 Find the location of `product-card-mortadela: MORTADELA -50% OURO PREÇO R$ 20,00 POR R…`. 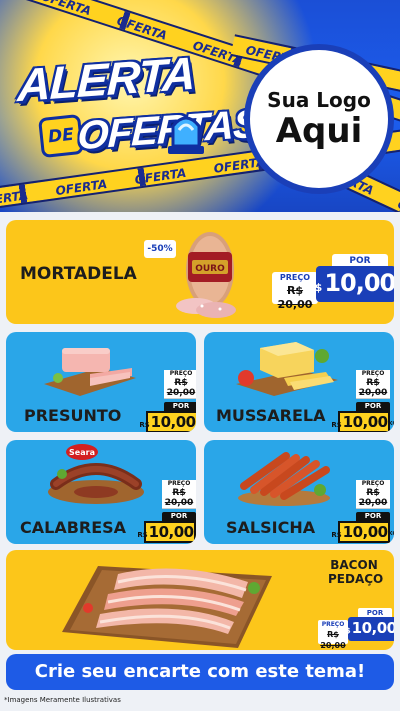

product-card-mortadela: MORTADELA -50% OURO PREÇO R$ 20,00 POR R… is located at coordinates (200, 272).